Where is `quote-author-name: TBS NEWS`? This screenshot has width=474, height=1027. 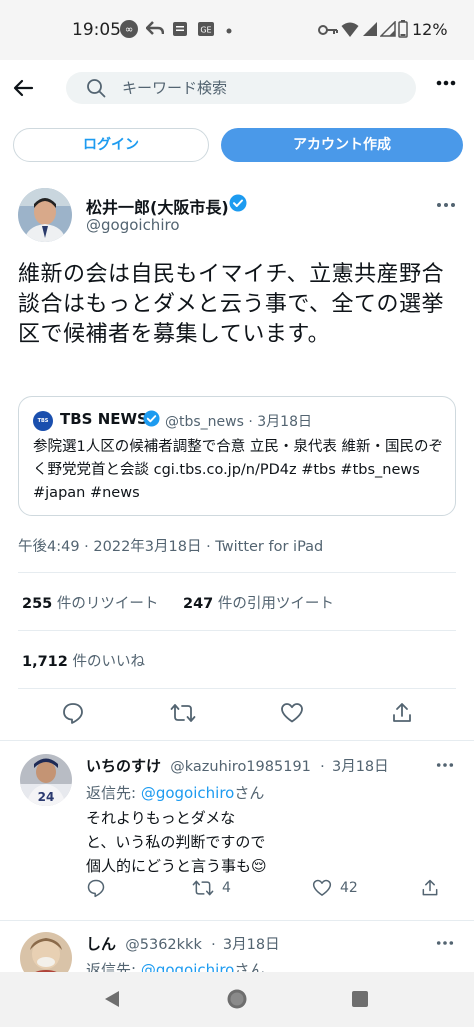 quote-author-name: TBS NEWS is located at coordinates (104, 419).